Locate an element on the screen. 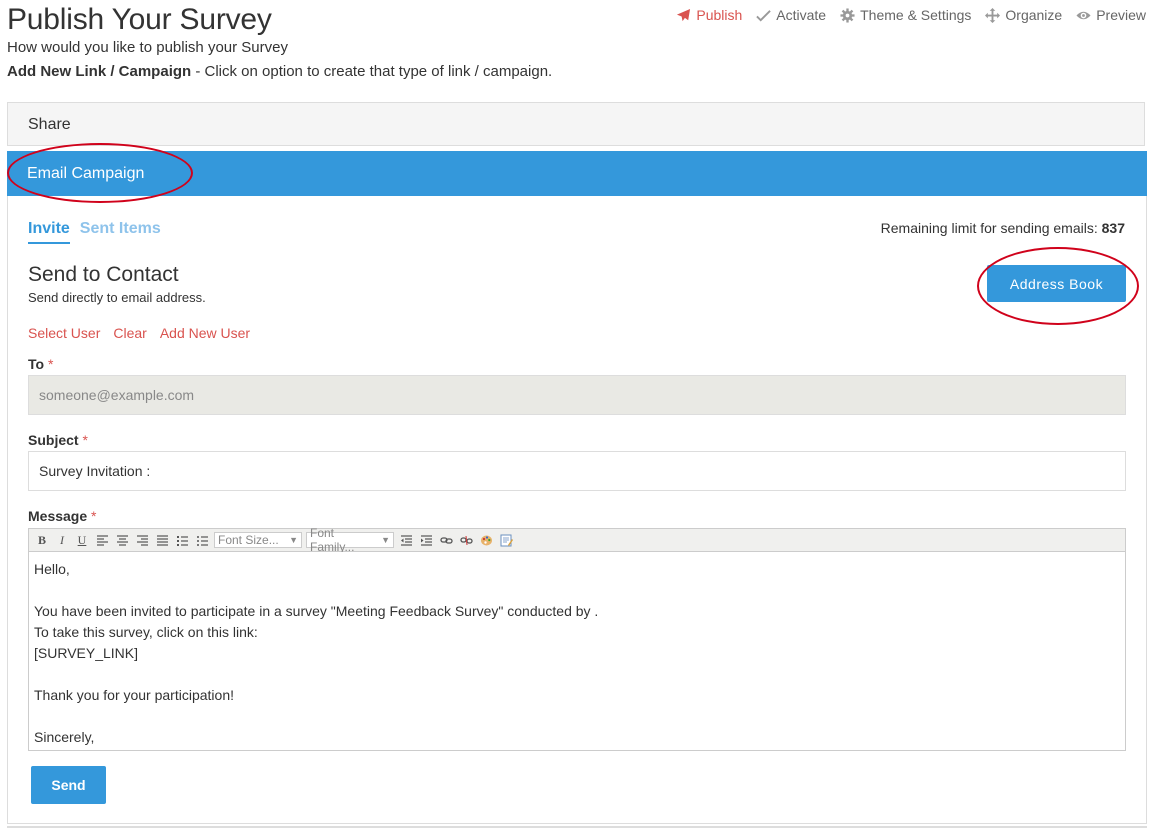 The height and width of the screenshot is (829, 1156). nav-organize-label: Organize is located at coordinates (1034, 15).